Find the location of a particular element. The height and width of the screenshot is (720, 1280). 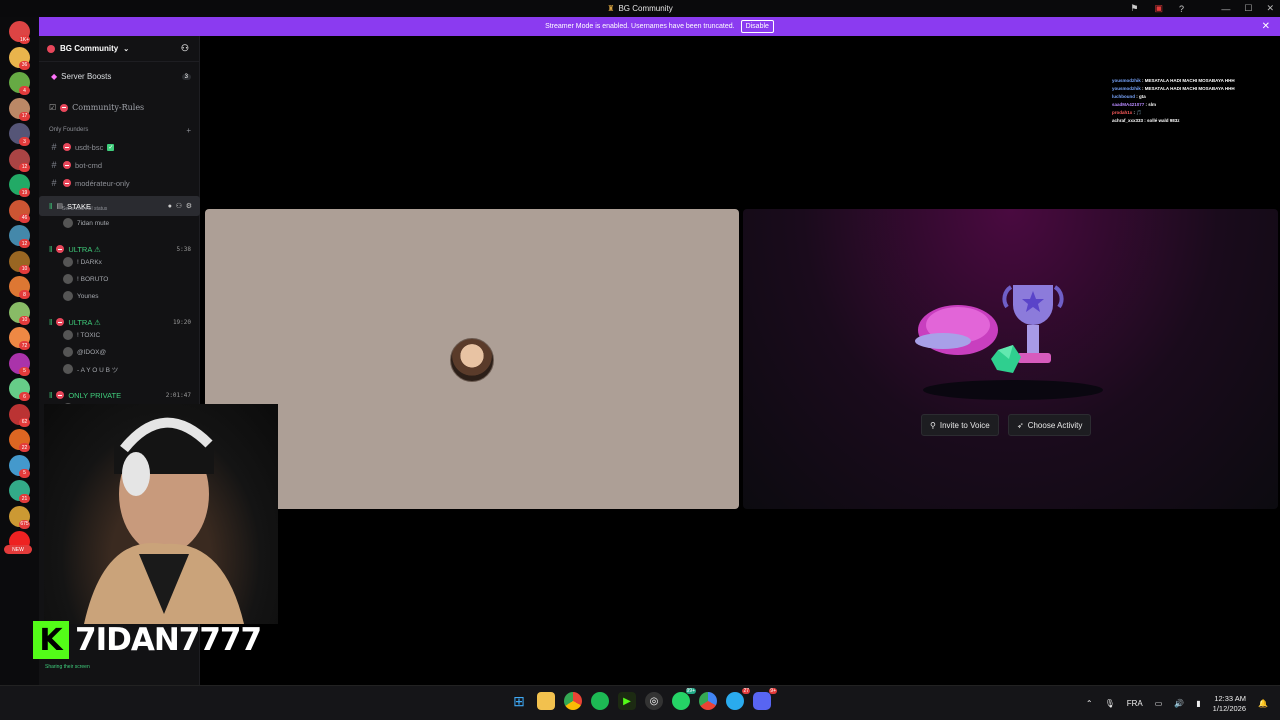

voice-user-name: - A Y O U B ツ is located at coordinates (98, 370).